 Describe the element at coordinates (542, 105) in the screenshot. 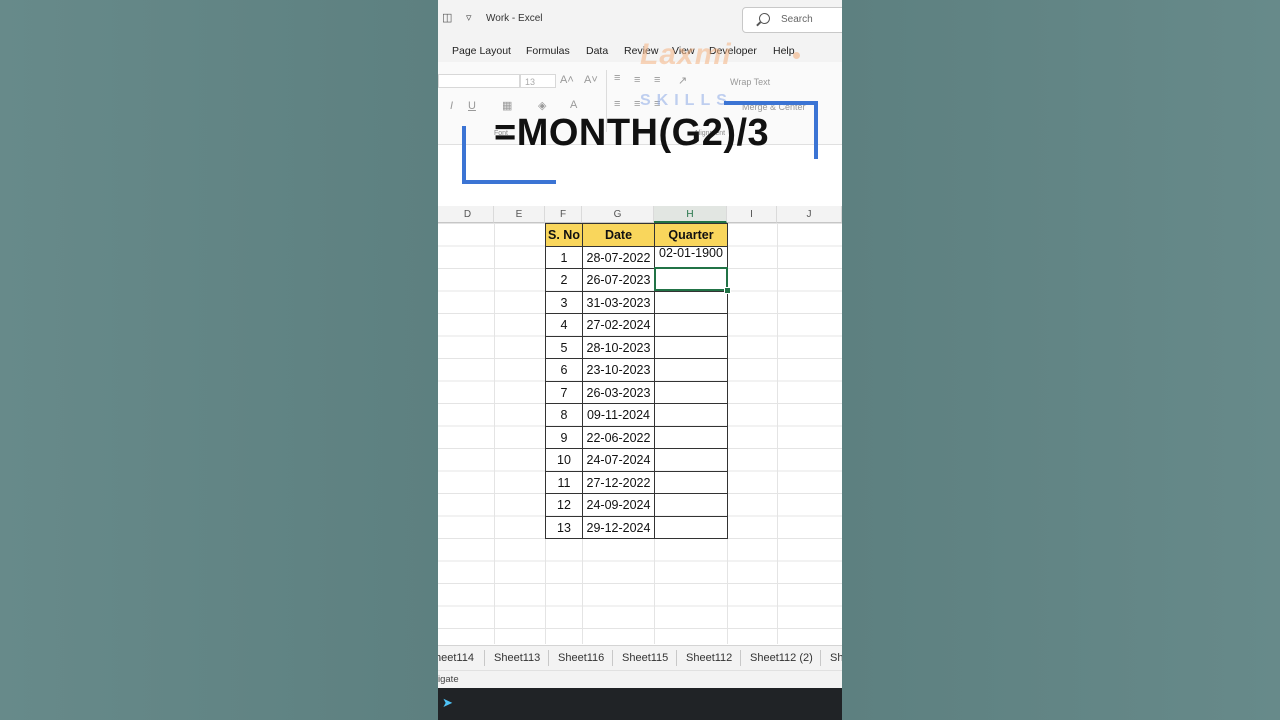

I see `fill-color-icon: ◈` at that location.